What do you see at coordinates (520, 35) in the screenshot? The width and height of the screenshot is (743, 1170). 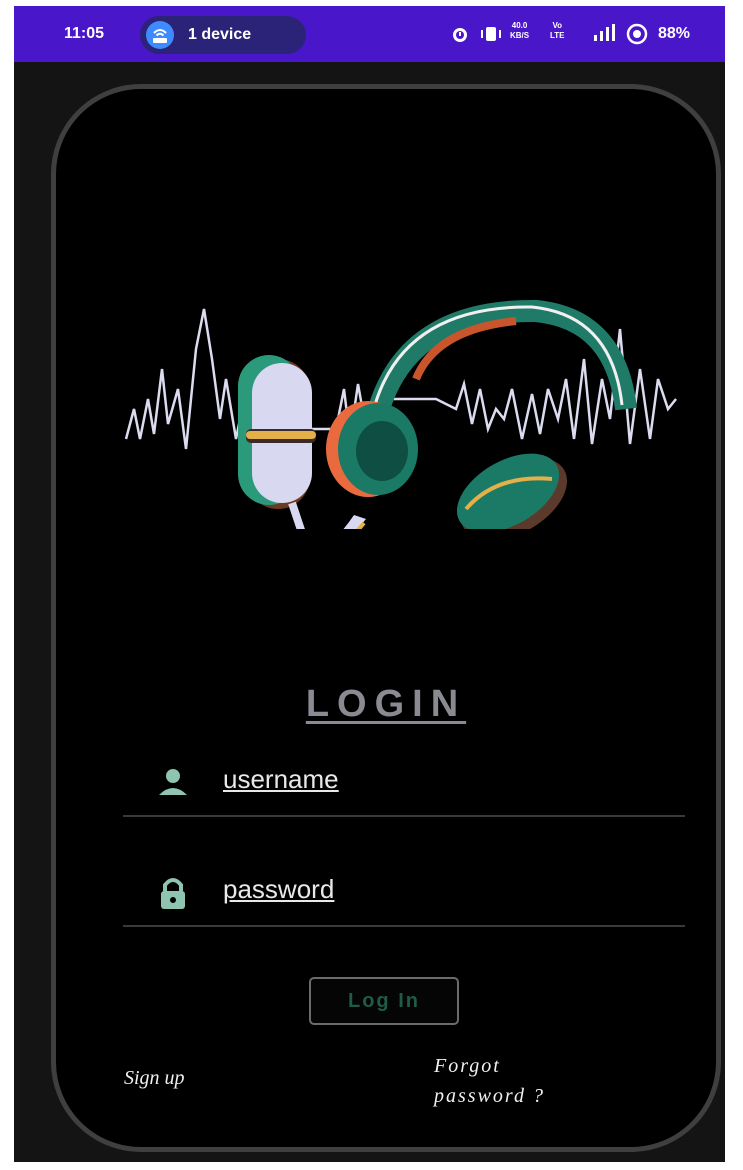 I see `speed-unit: KB/S` at bounding box center [520, 35].